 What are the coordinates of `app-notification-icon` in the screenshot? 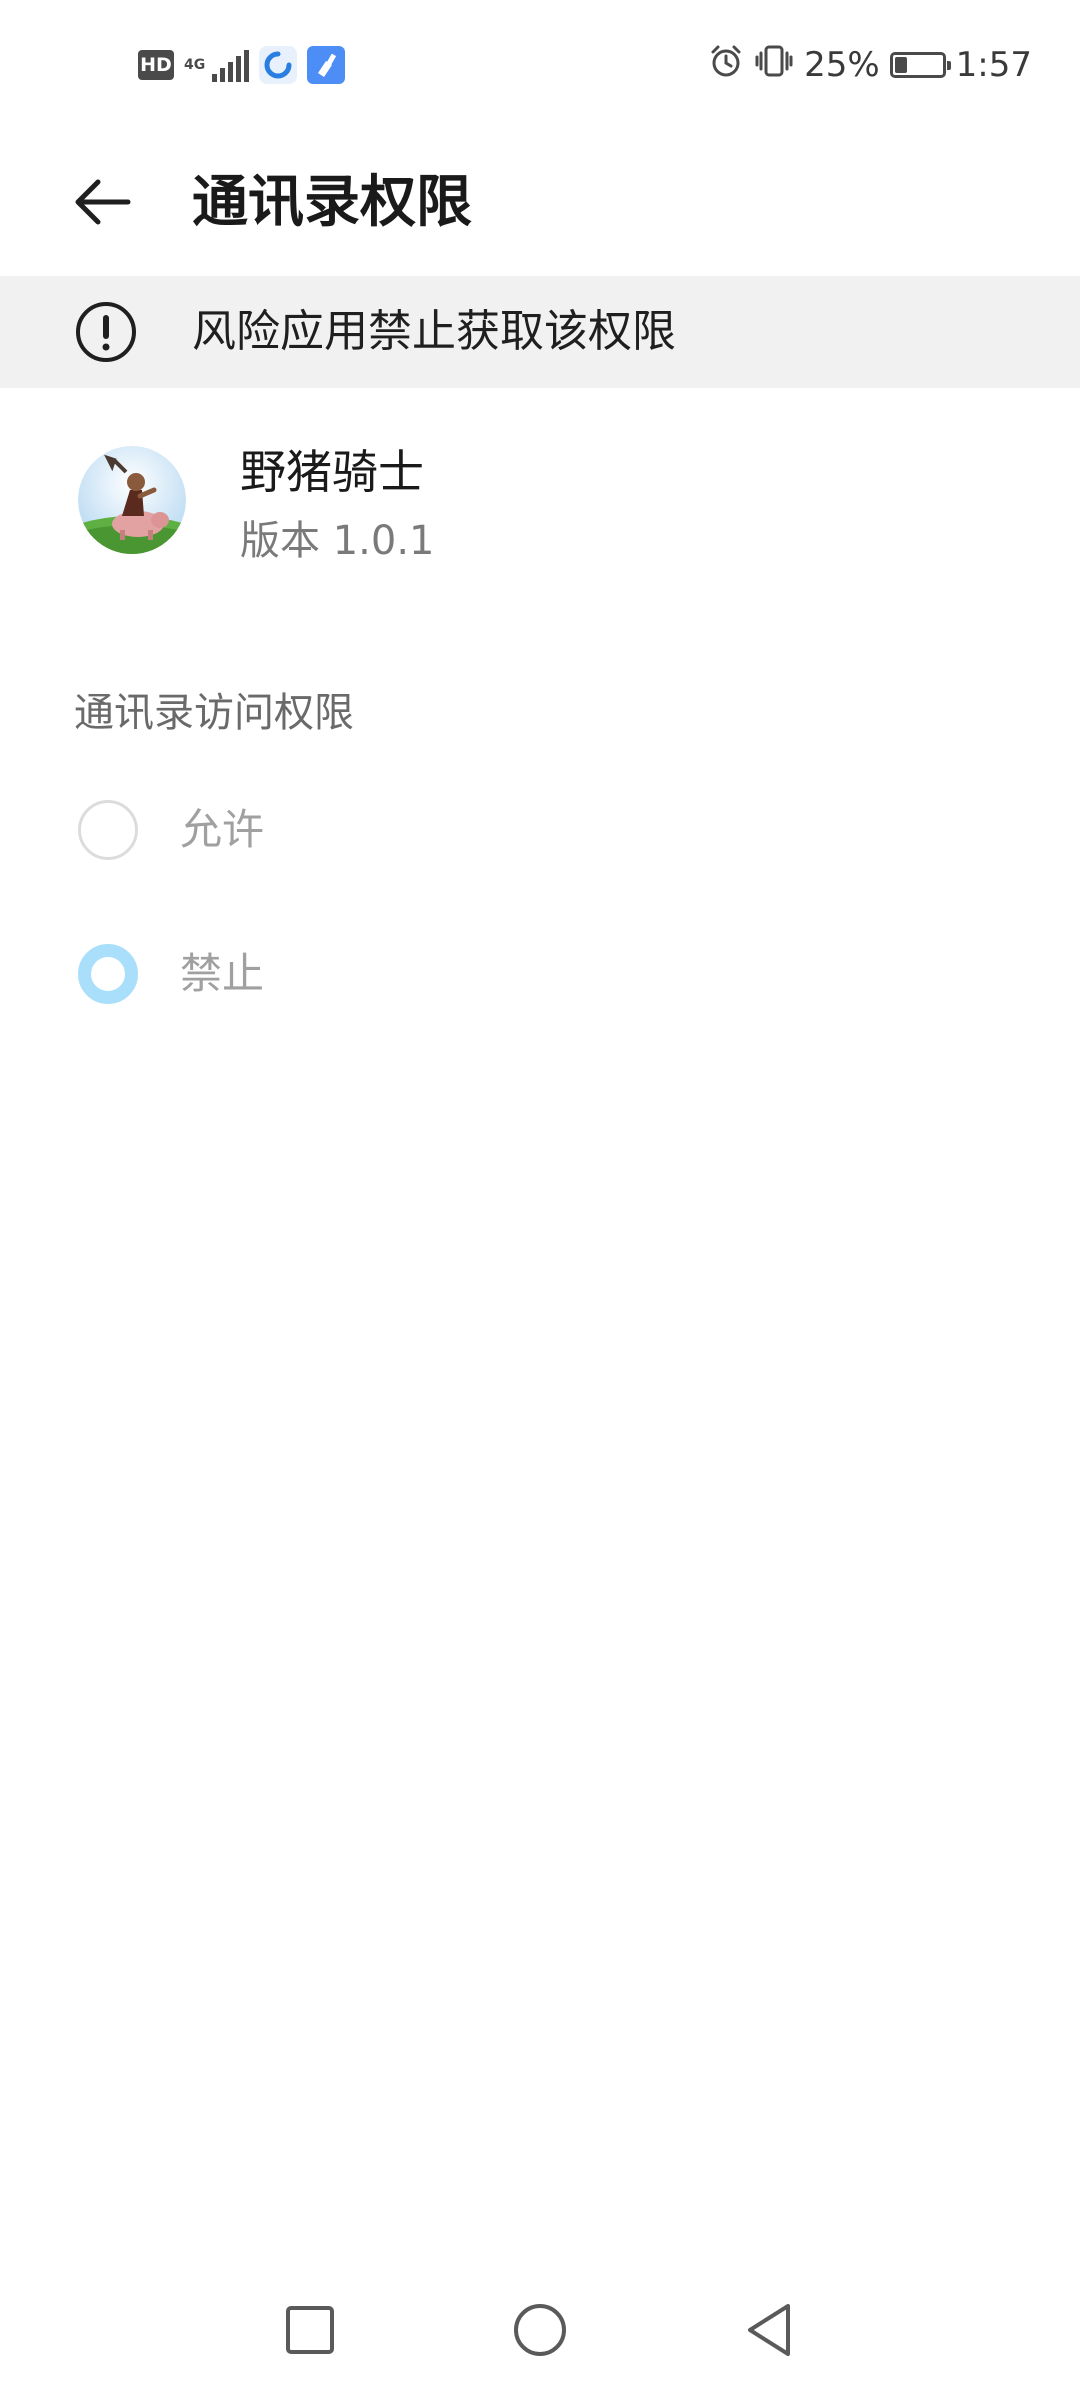 It's located at (278, 65).